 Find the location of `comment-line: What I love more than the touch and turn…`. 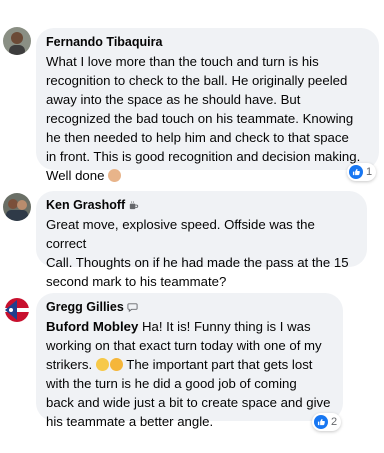

comment-line: What I love more than the touch and turn… is located at coordinates (182, 61).